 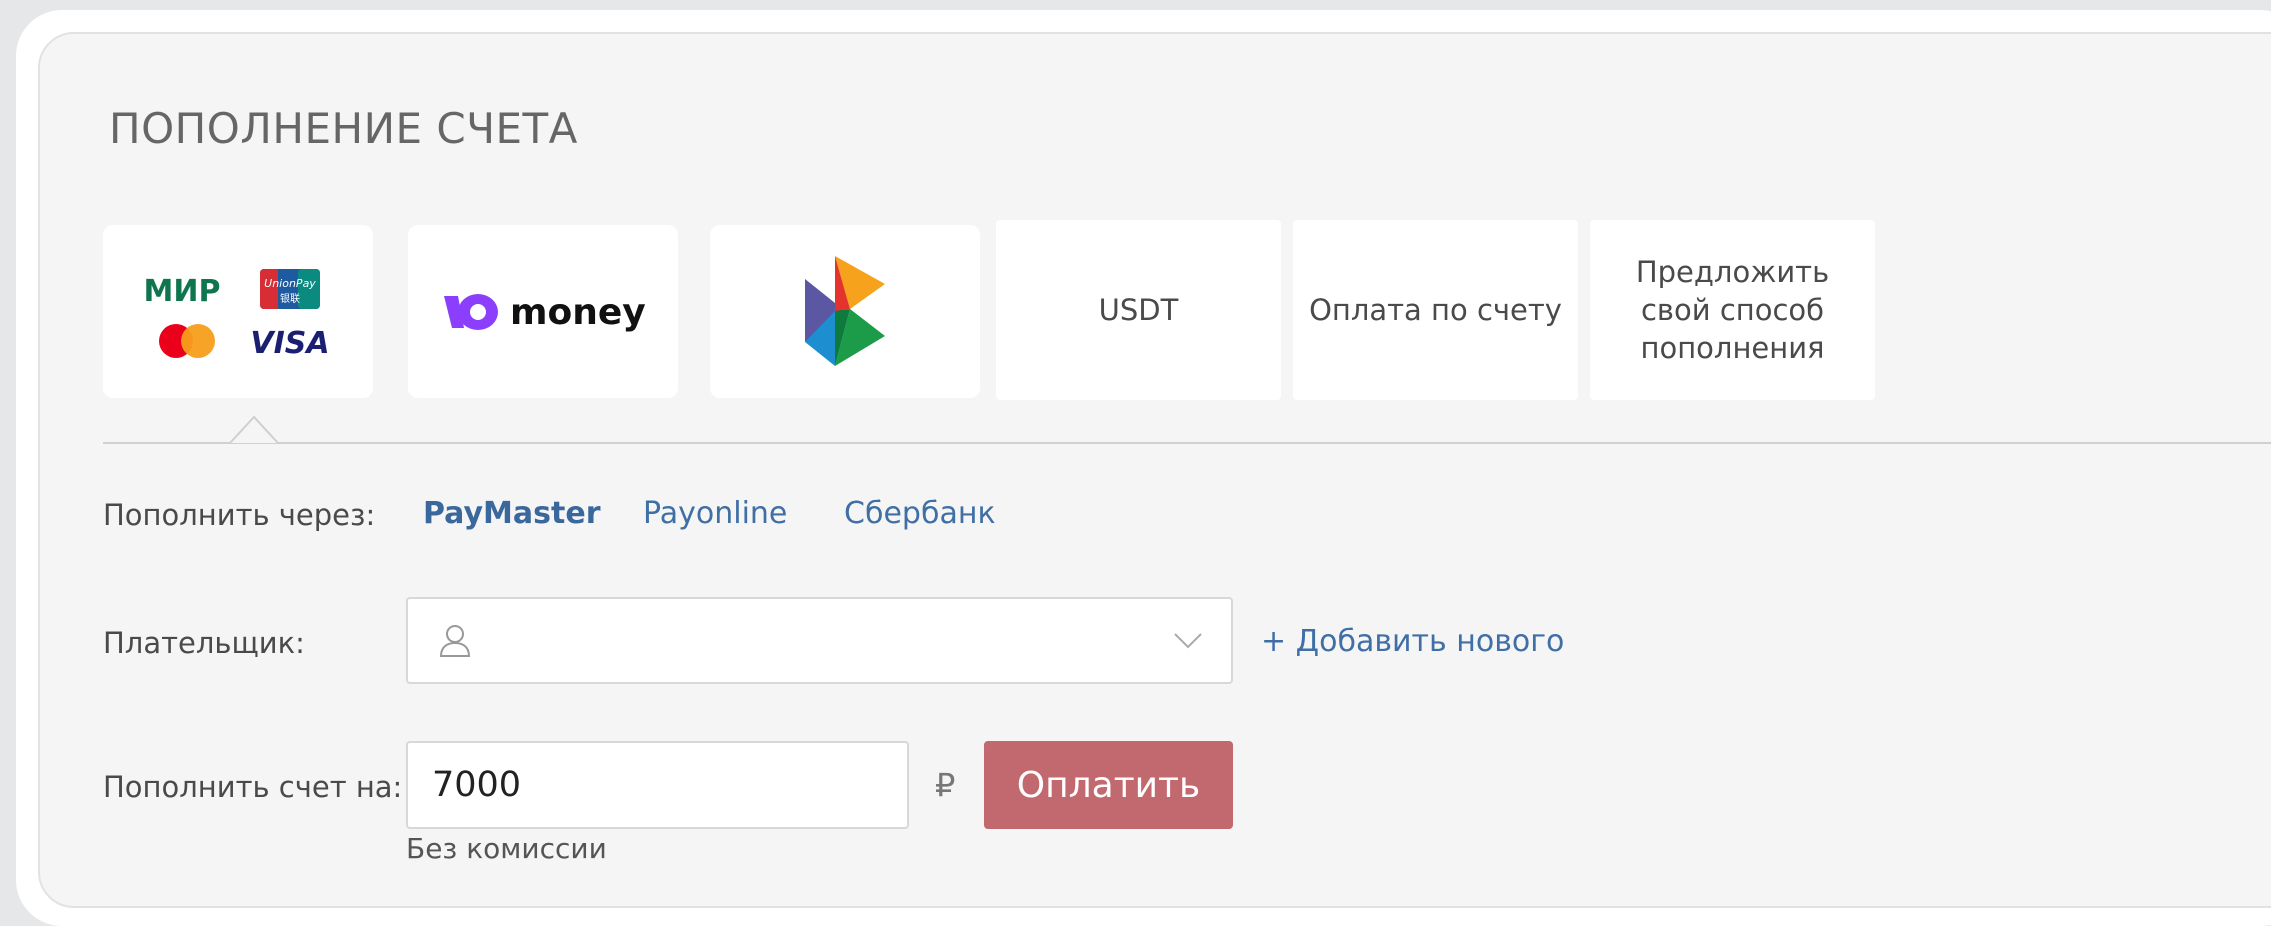 I want to click on mastercard-logo, so click(x=187, y=340).